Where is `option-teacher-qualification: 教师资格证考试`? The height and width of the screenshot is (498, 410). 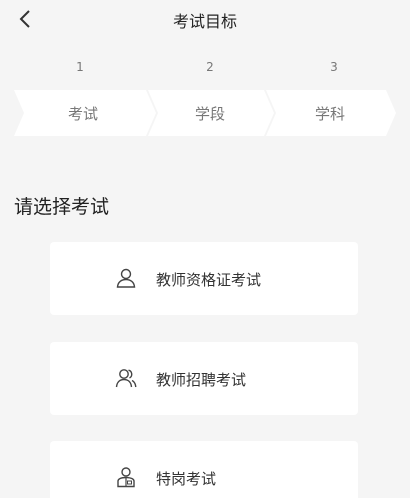 option-teacher-qualification: 教师资格证考试 is located at coordinates (204, 278).